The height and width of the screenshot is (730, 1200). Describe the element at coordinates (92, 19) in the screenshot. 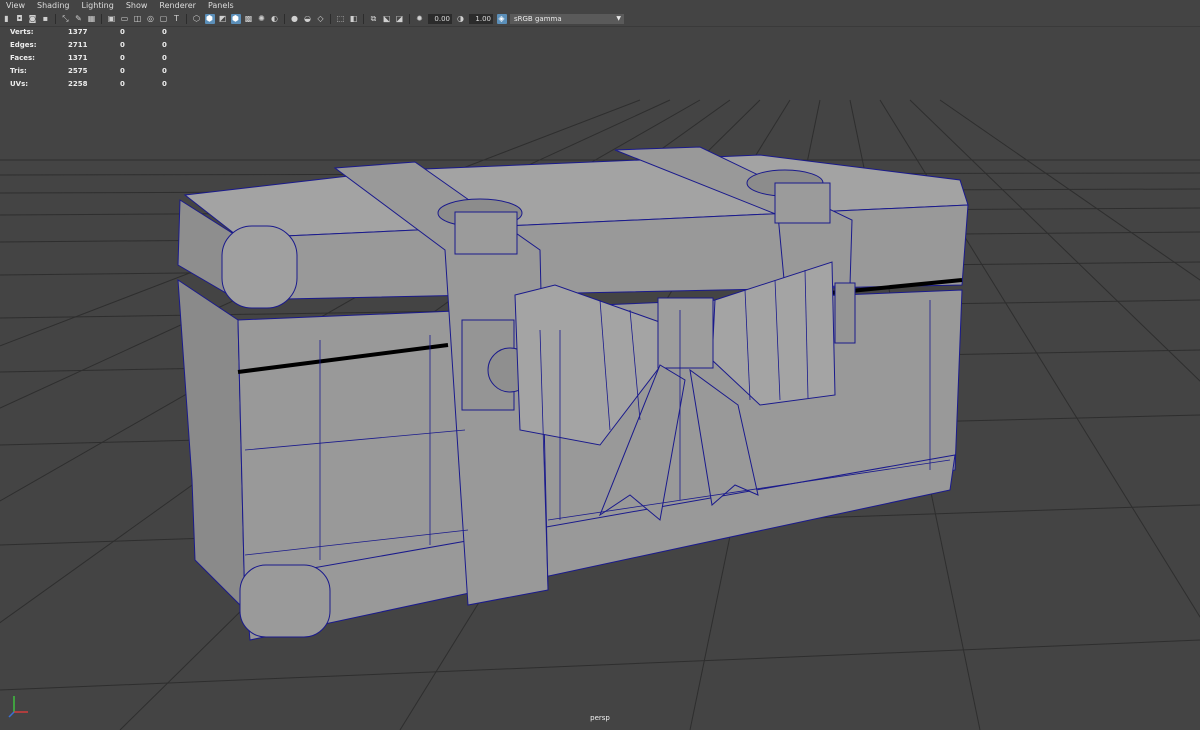

I see `grid-icon: ▦` at that location.